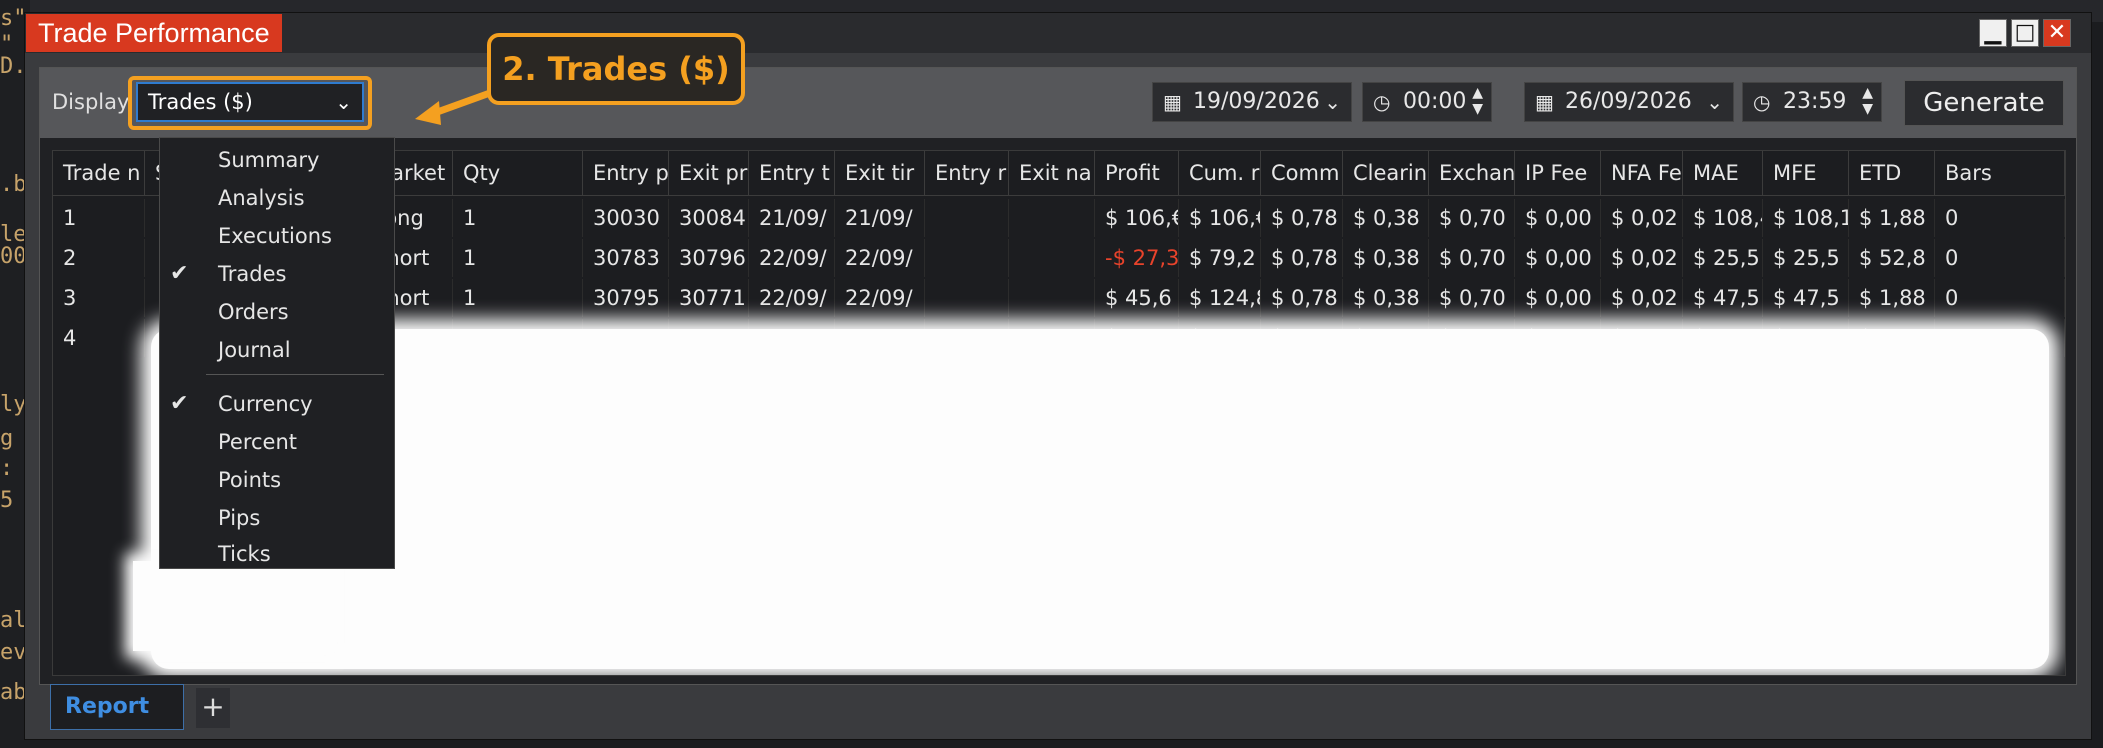 Image resolution: width=2103 pixels, height=748 pixels. I want to click on maximize-button: □, so click(2025, 33).